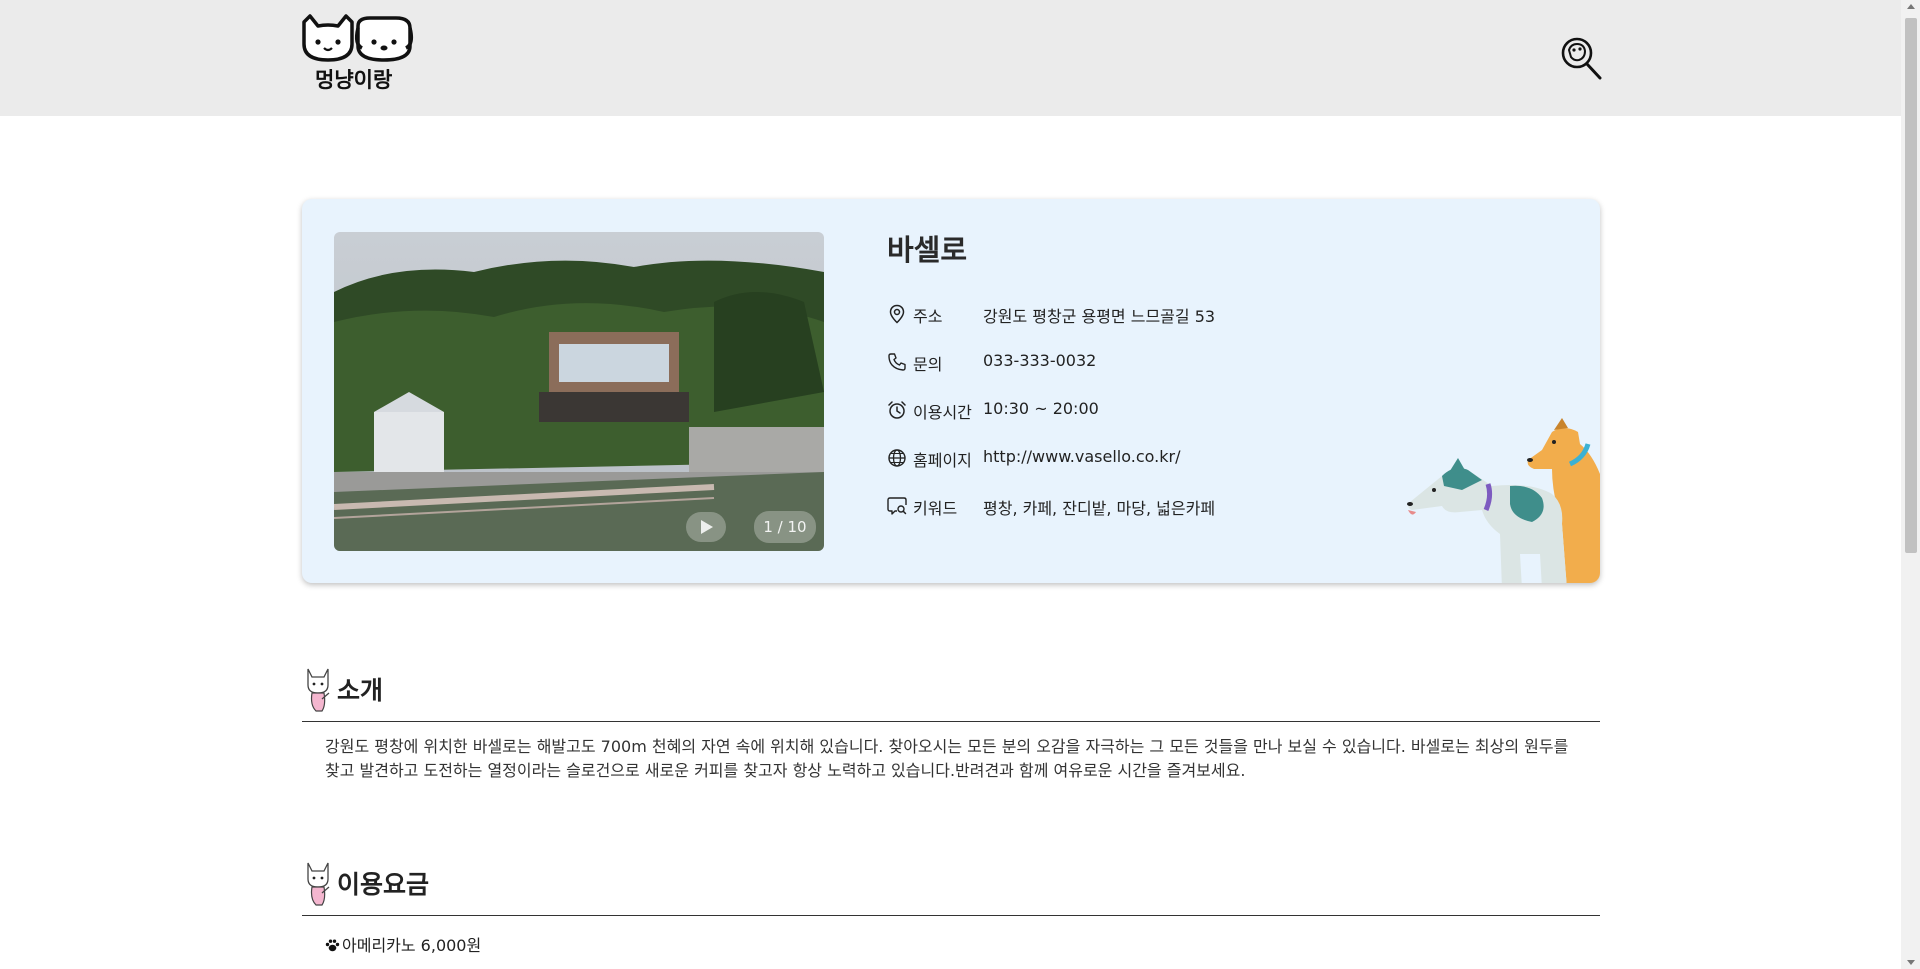 The image size is (1920, 969). I want to click on homepage-link: http://www.vasello.co.kr/, so click(1081, 456).